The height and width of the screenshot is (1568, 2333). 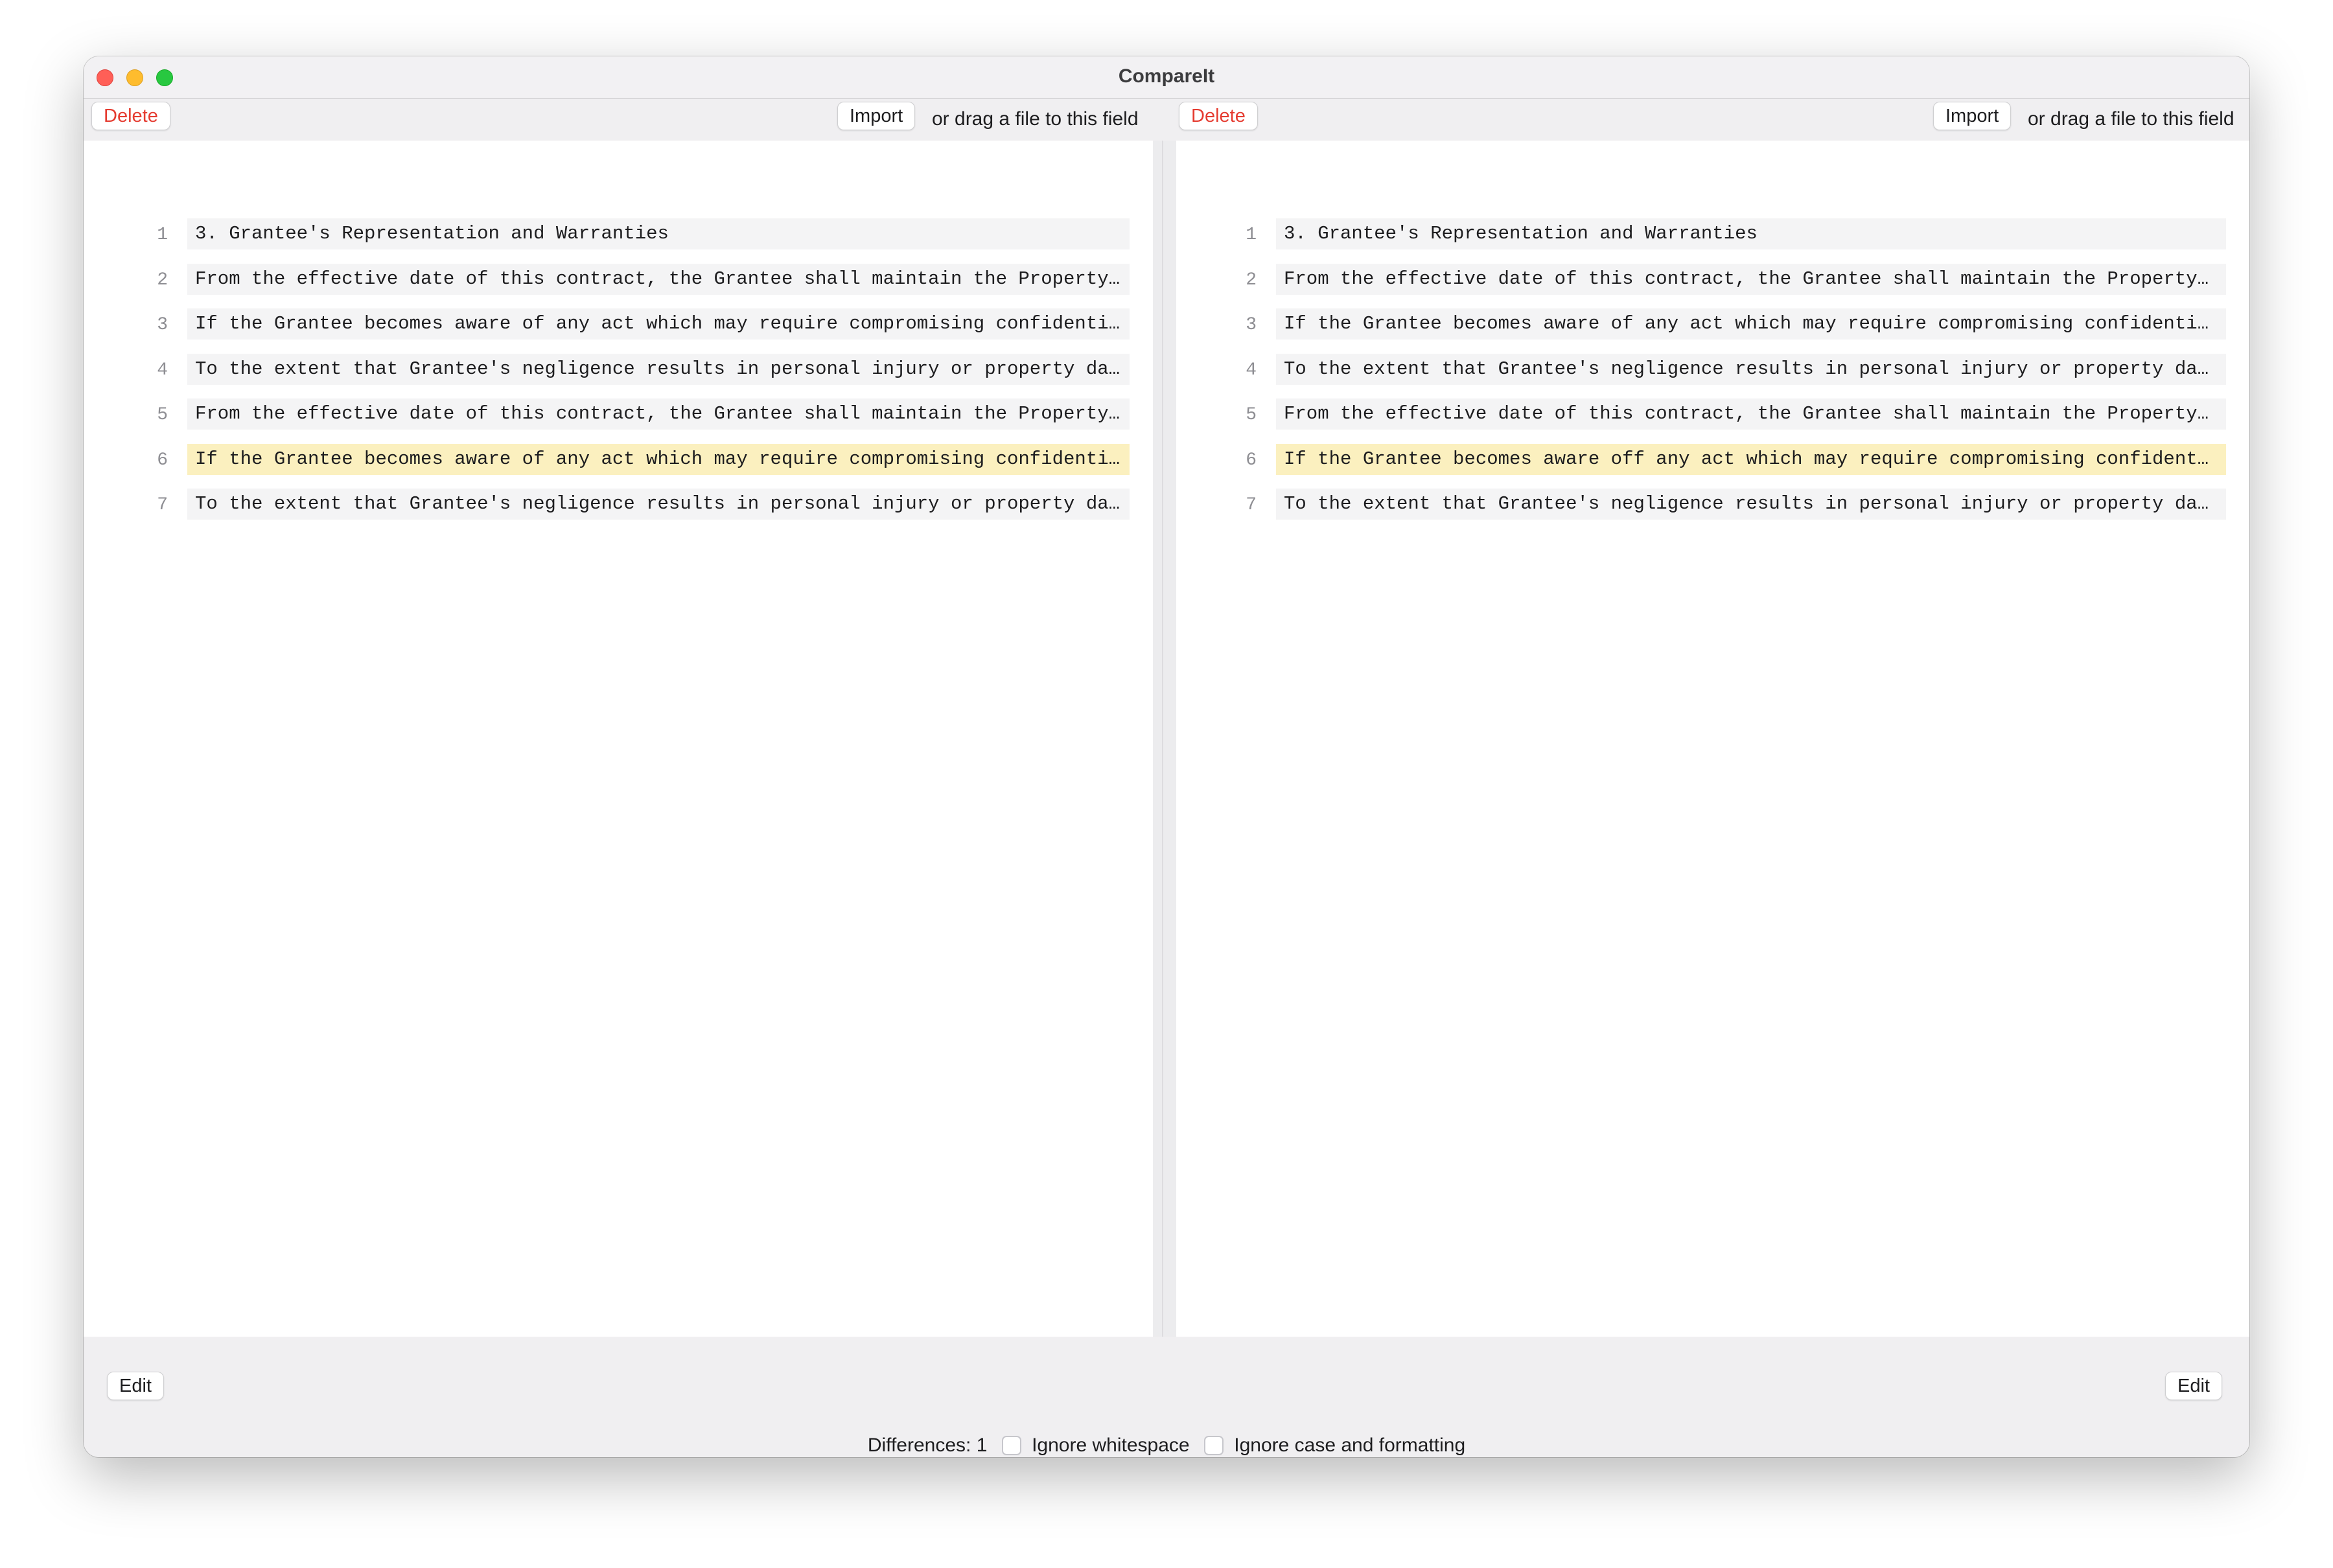 What do you see at coordinates (1011, 1446) in the screenshot?
I see `ignore-whitespace-checkbox` at bounding box center [1011, 1446].